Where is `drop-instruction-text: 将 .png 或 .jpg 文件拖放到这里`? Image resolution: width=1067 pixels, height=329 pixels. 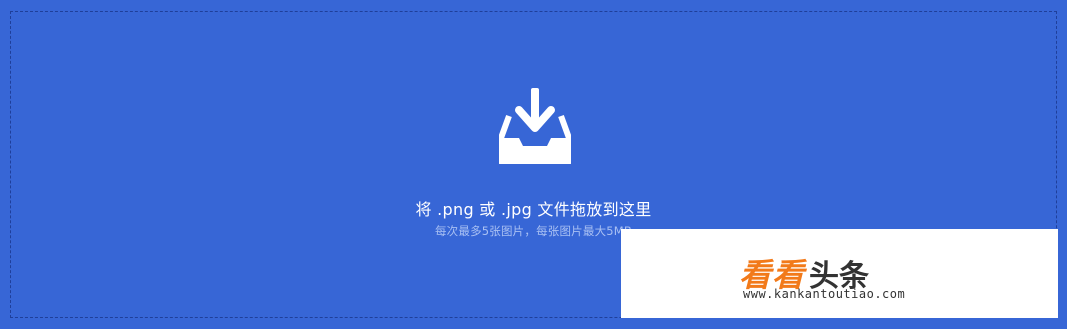
drop-instruction-text: 将 .png 或 .jpg 文件拖放到这里 is located at coordinates (533, 209).